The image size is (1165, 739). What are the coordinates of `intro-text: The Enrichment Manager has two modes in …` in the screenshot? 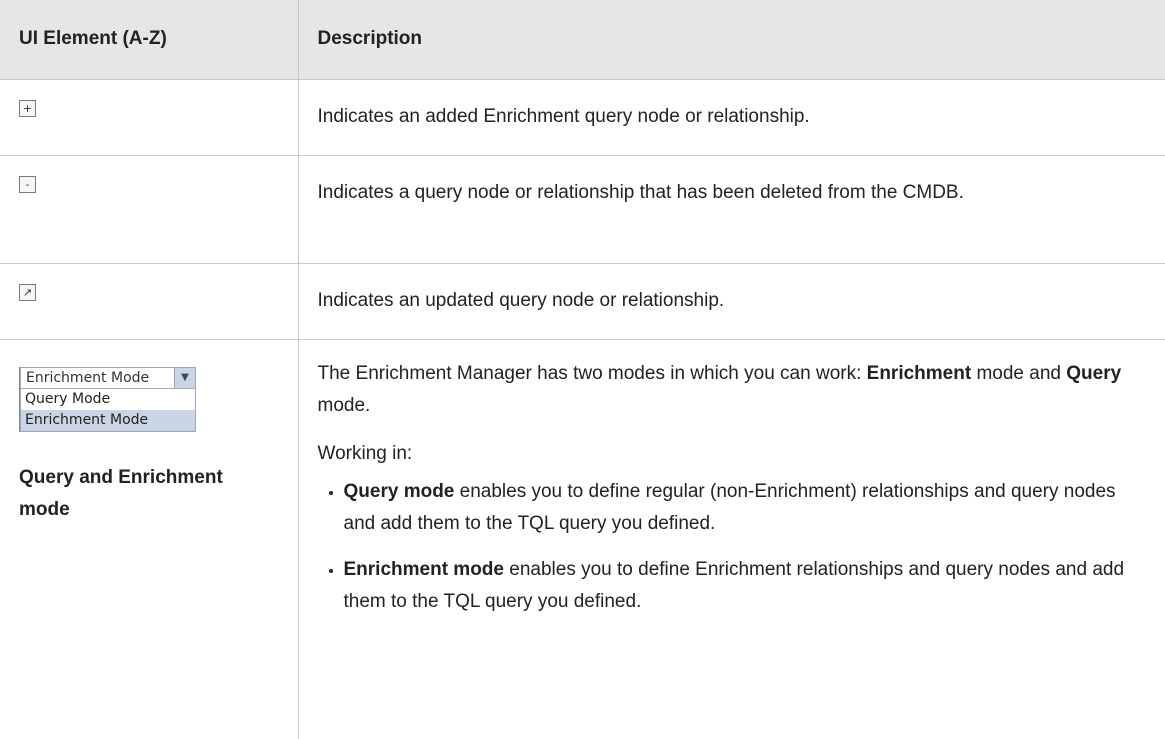 It's located at (592, 373).